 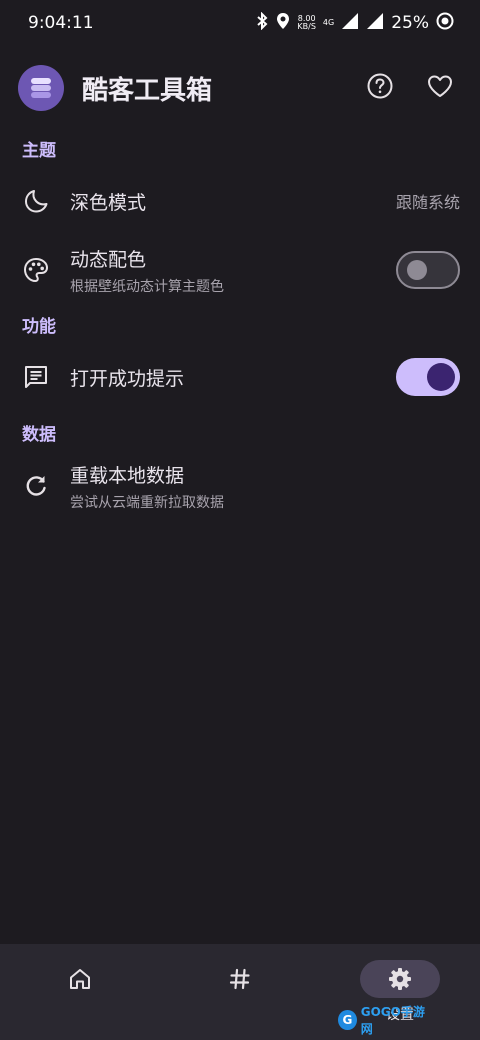 I want to click on section-title-theme: 主题, so click(x=39, y=151).